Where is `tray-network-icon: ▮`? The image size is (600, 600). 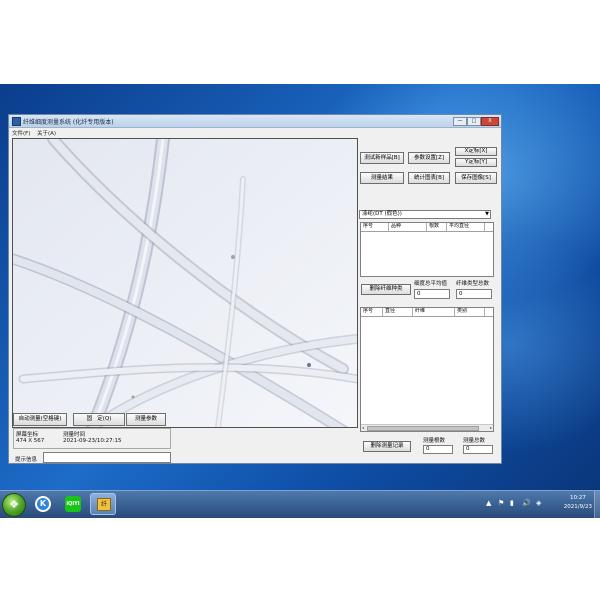 tray-network-icon: ▮ is located at coordinates (512, 503).